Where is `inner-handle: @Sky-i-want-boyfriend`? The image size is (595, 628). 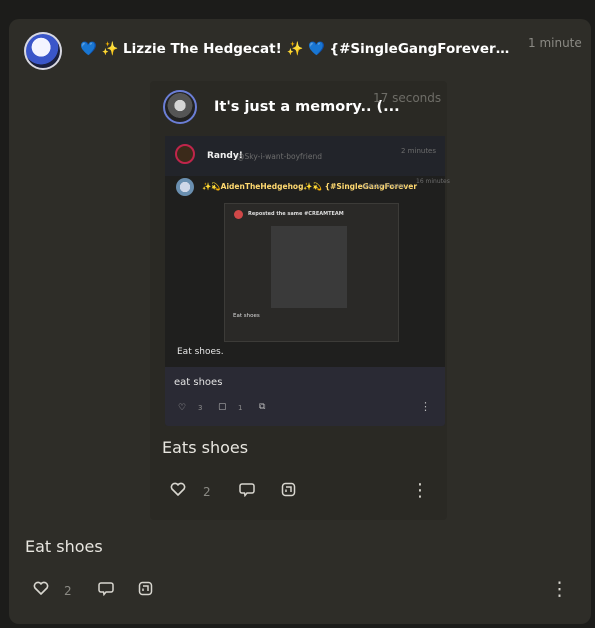 inner-handle: @Sky-i-want-boyfriend is located at coordinates (279, 156).